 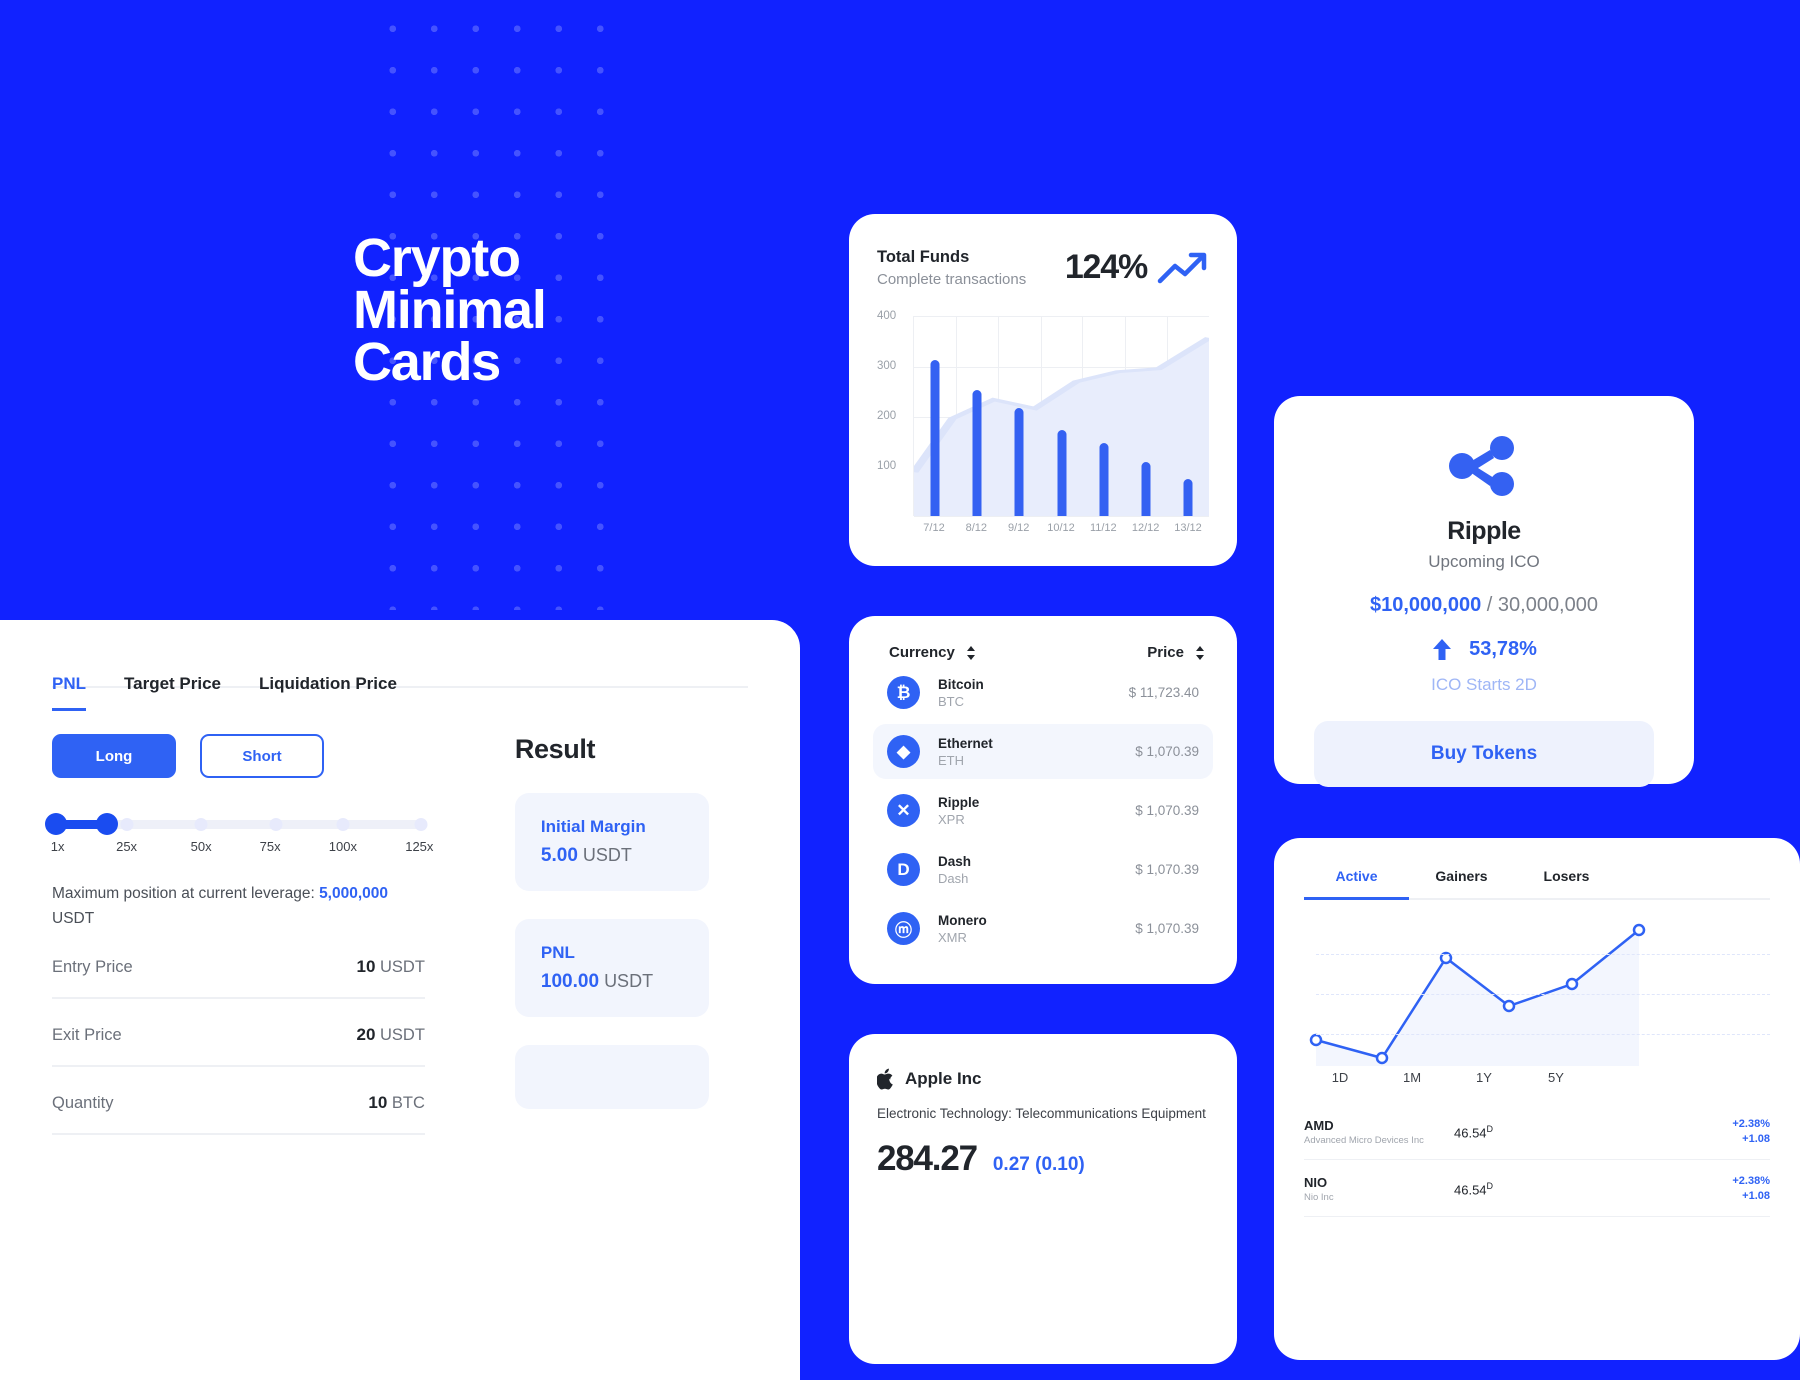 What do you see at coordinates (1061, 528) in the screenshot?
I see `x-tick-label: 10/12` at bounding box center [1061, 528].